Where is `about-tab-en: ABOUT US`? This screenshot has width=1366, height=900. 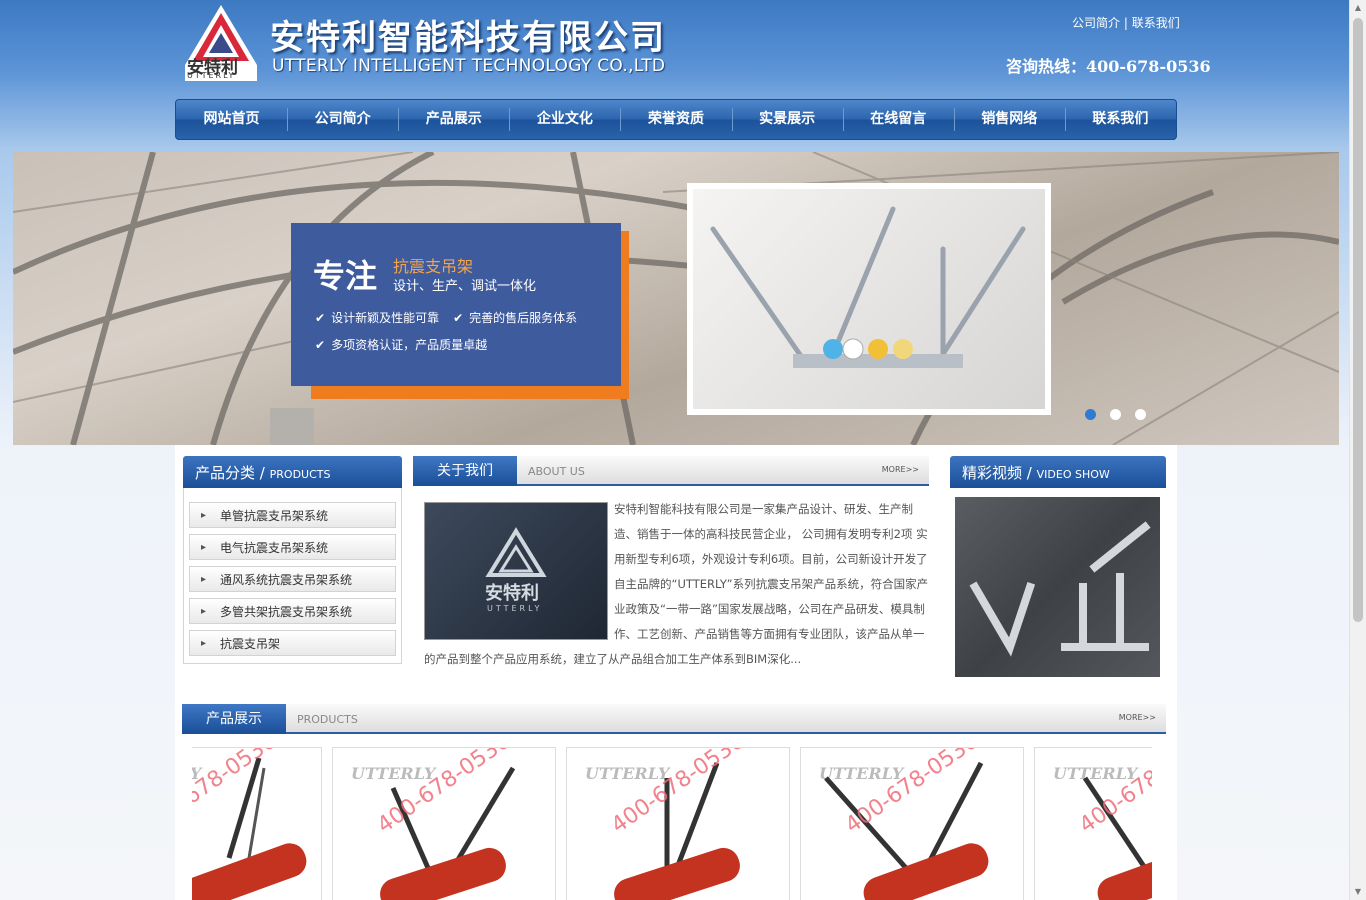
about-tab-en: ABOUT US is located at coordinates (556, 471).